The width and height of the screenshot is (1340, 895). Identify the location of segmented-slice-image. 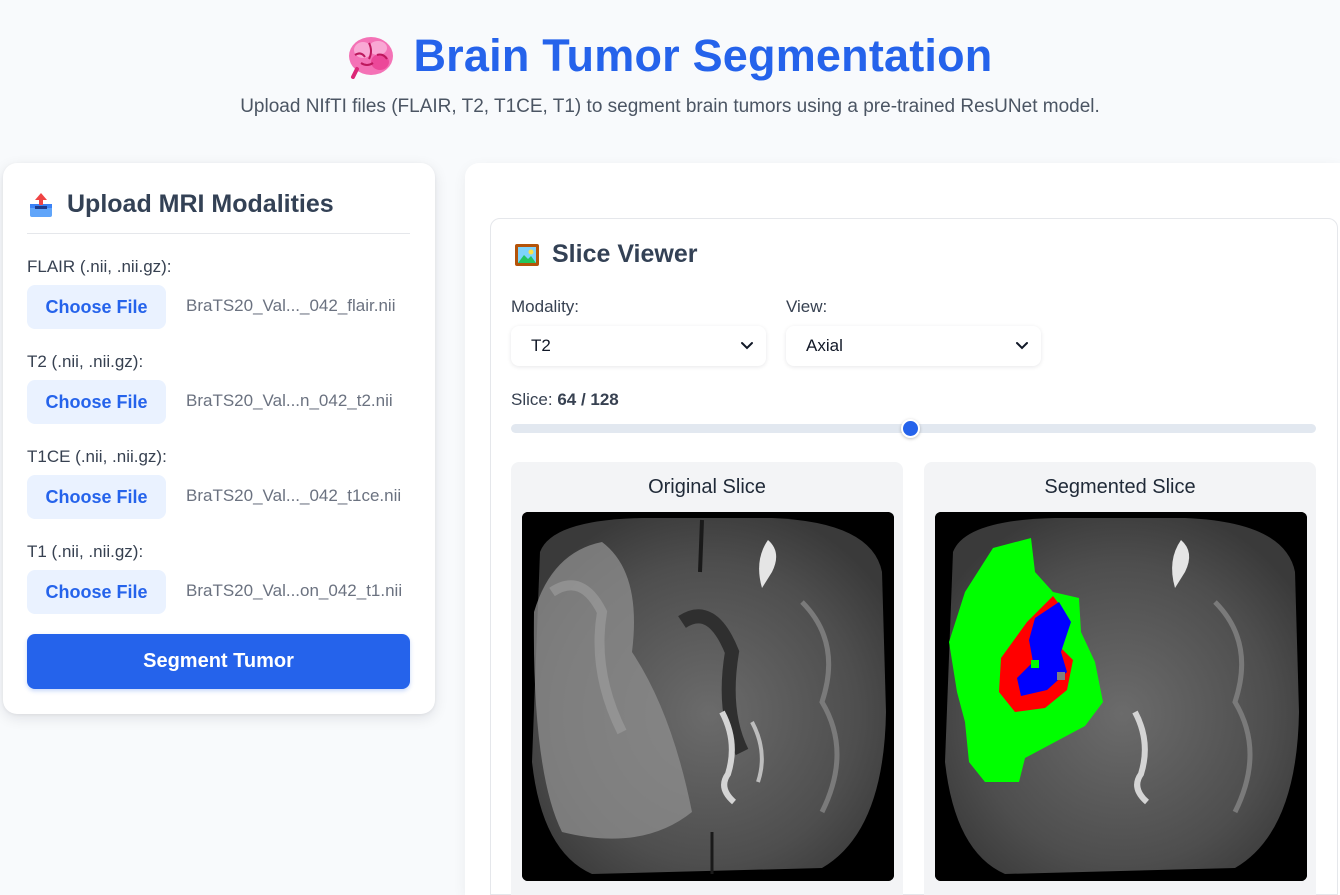
(1121, 696).